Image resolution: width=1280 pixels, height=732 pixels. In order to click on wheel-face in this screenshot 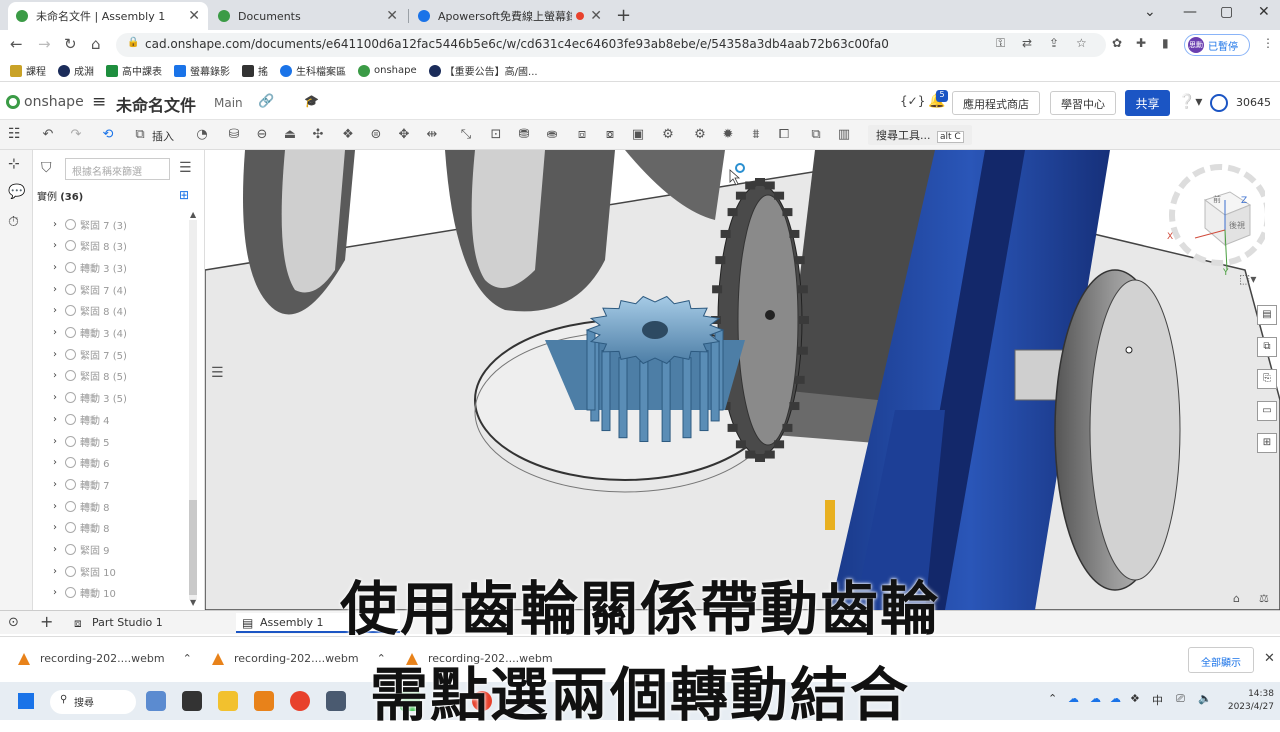, I will do `click(1135, 430)`.